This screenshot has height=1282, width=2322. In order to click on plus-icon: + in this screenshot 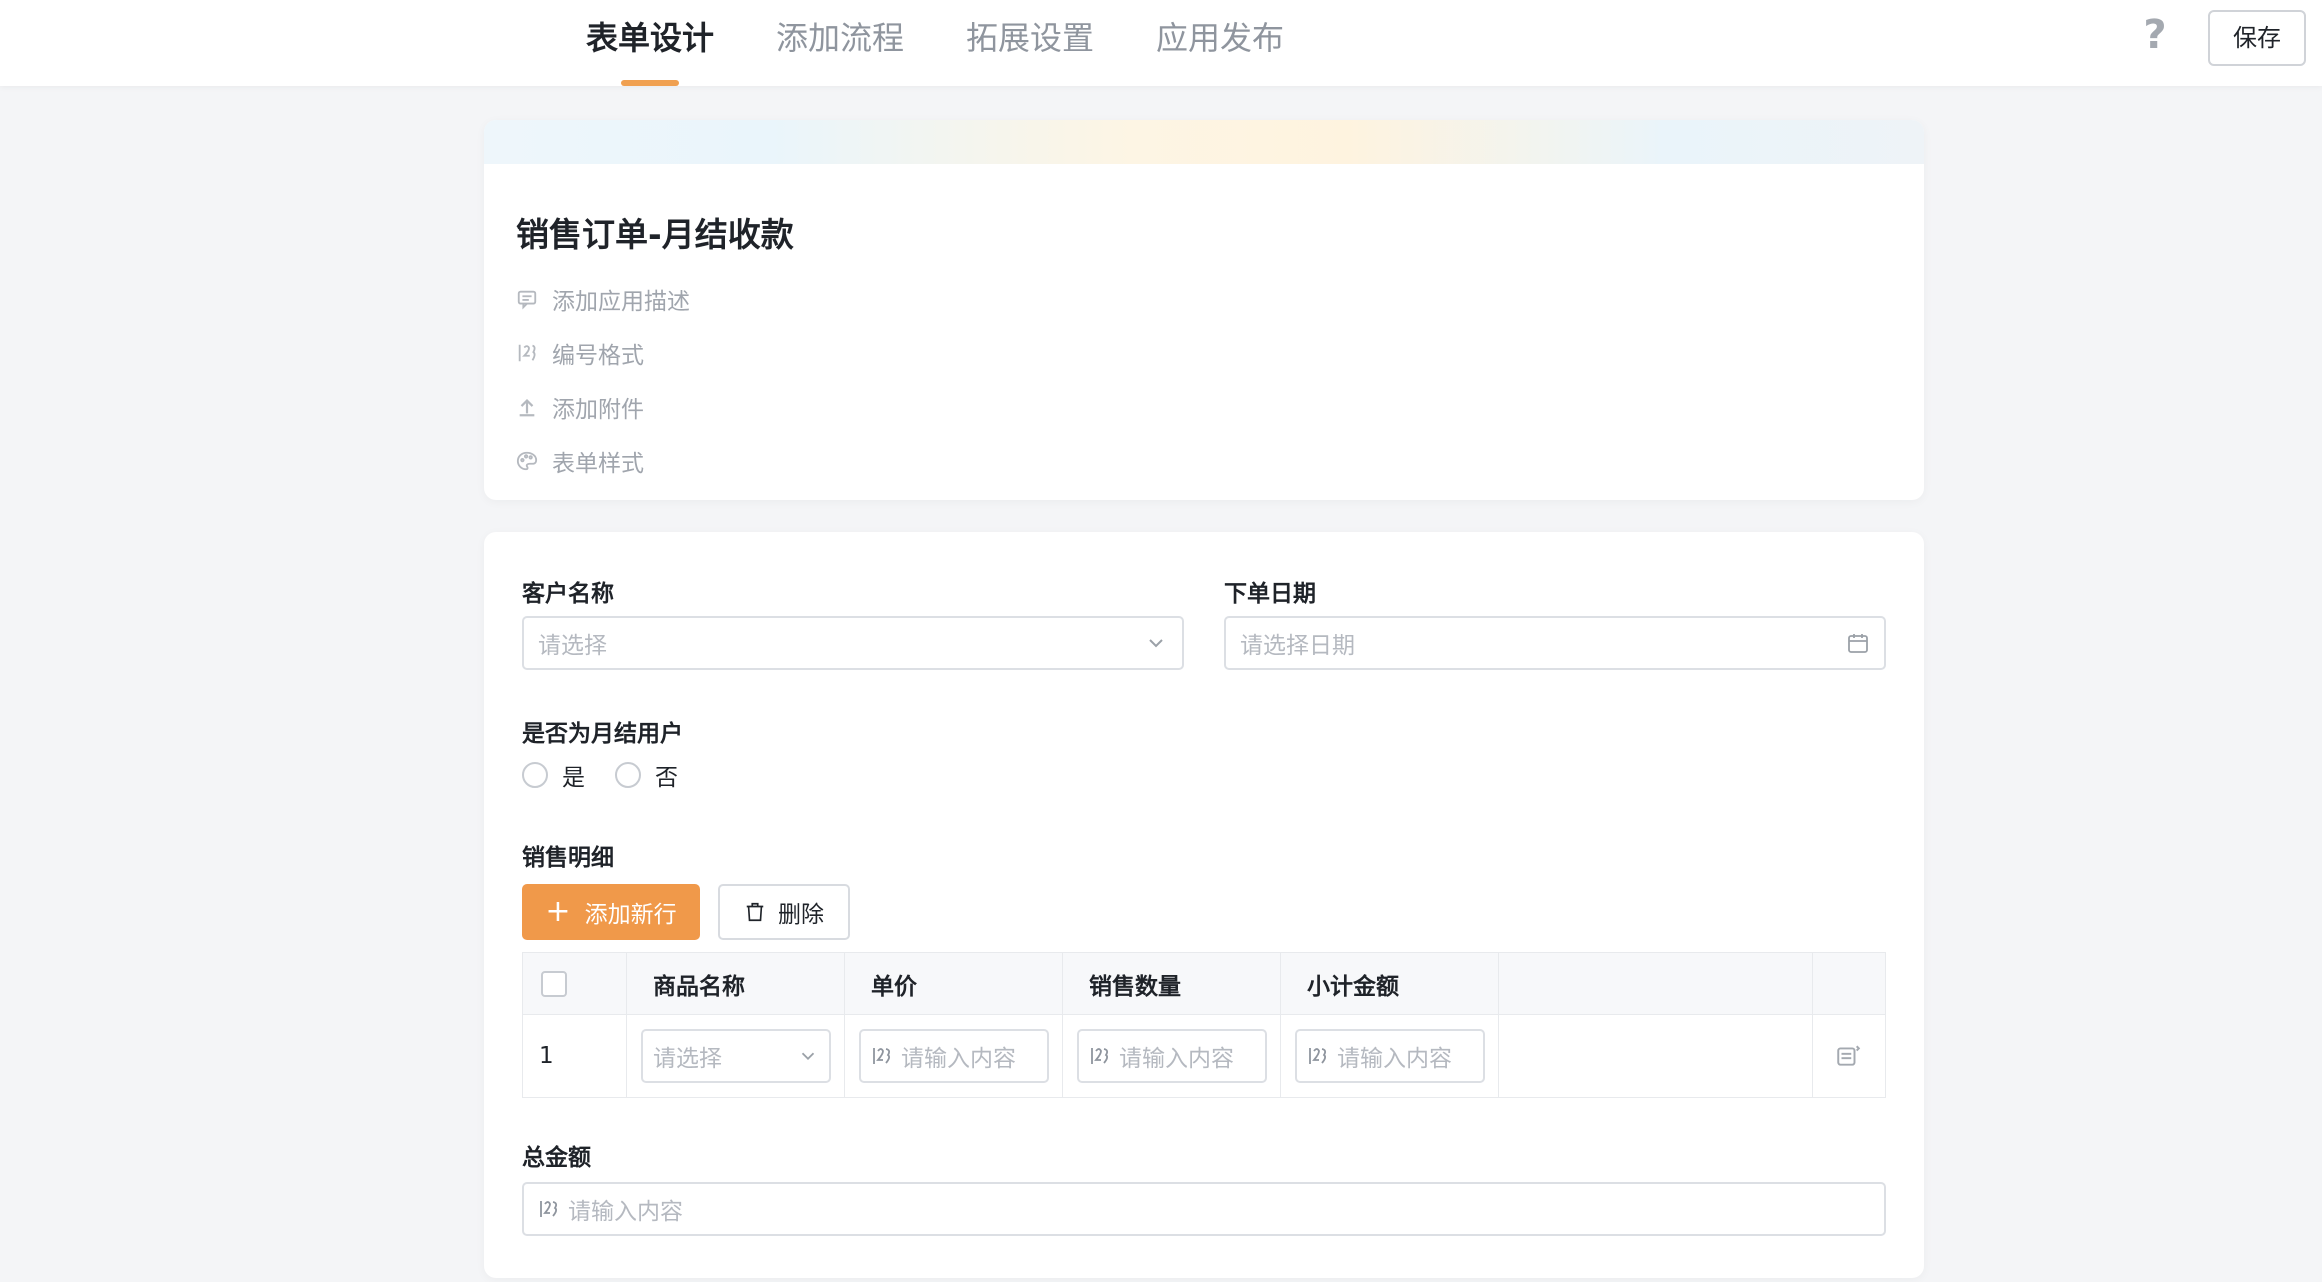, I will do `click(558, 911)`.